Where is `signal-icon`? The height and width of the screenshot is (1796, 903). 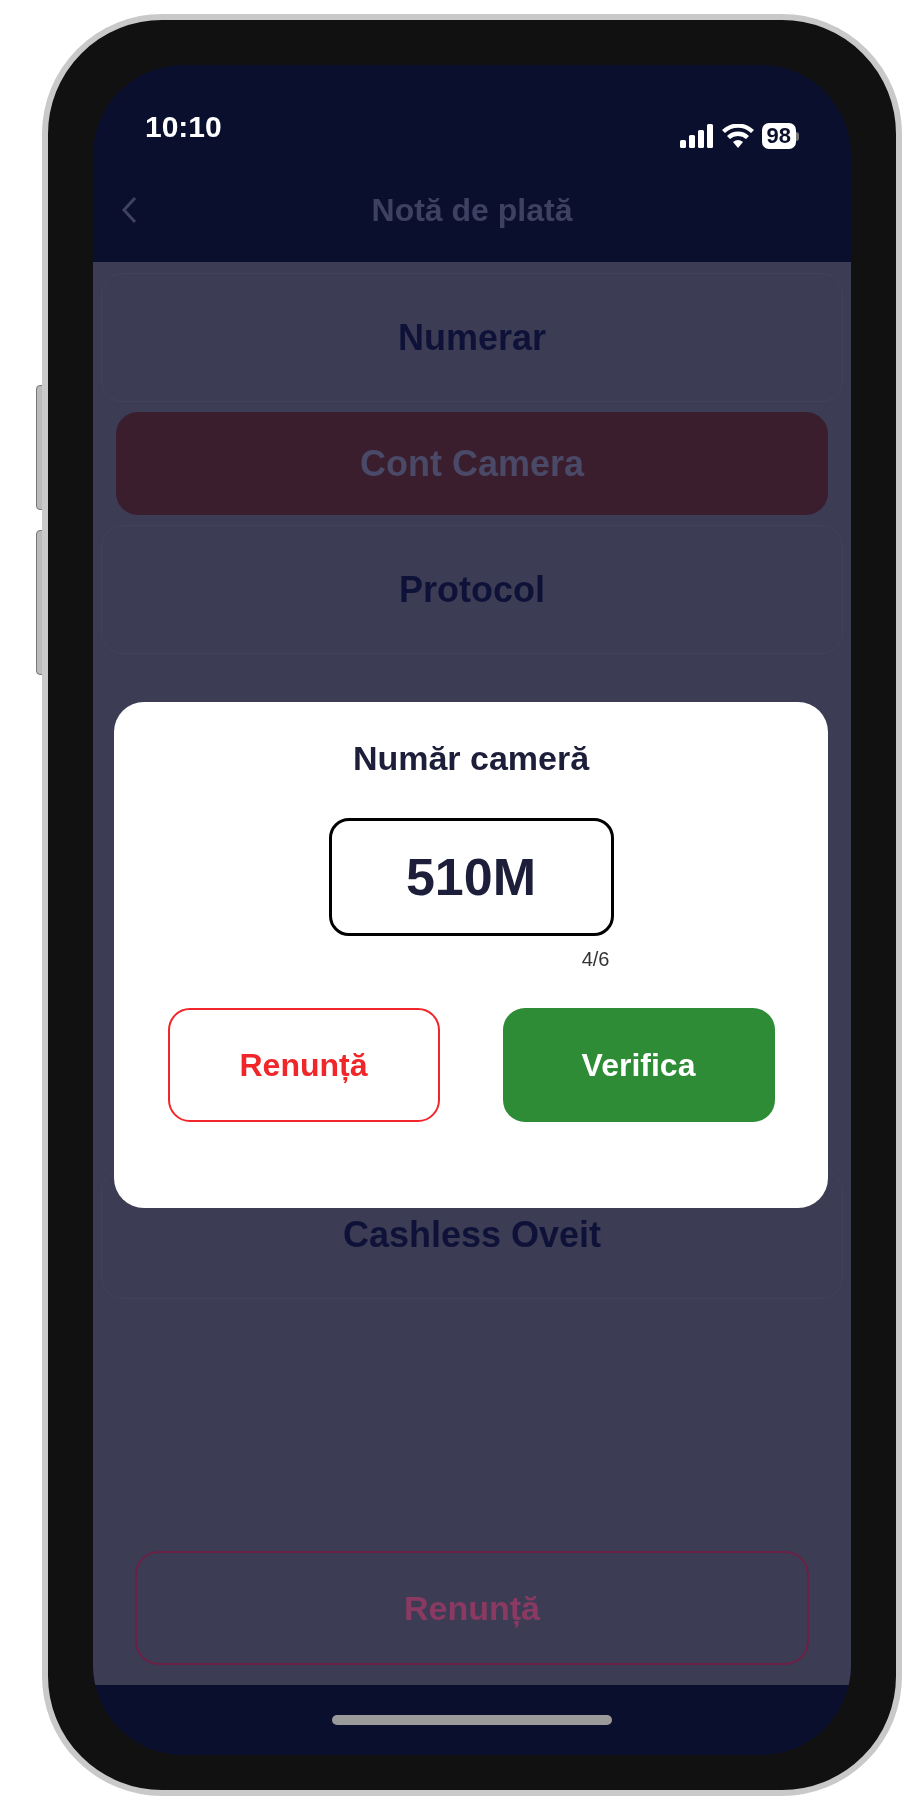
signal-icon is located at coordinates (696, 136).